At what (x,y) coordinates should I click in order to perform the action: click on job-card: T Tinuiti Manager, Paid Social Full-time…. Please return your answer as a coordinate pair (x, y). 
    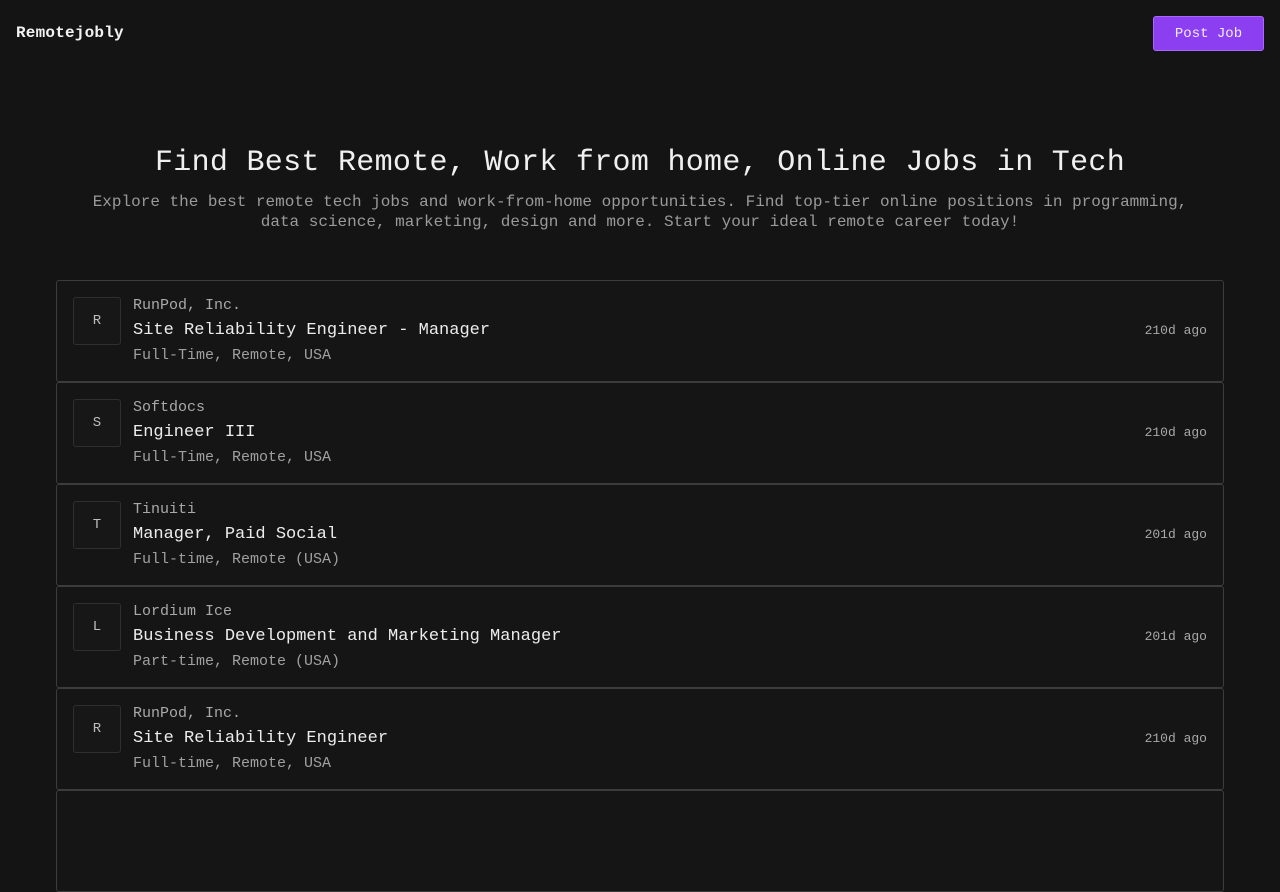
    Looking at the image, I should click on (640, 535).